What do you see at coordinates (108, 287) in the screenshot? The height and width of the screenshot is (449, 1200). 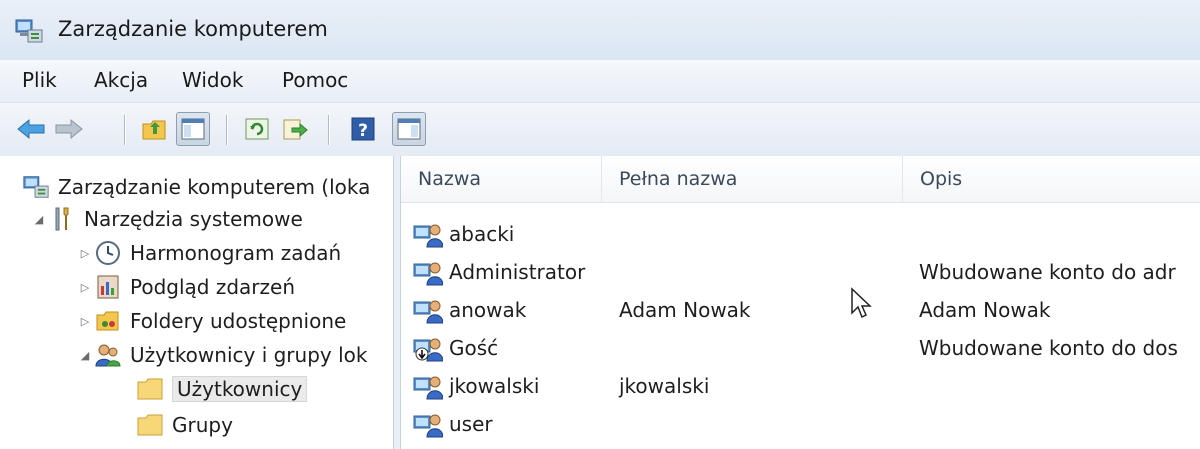 I see `event-viewer-icon` at bounding box center [108, 287].